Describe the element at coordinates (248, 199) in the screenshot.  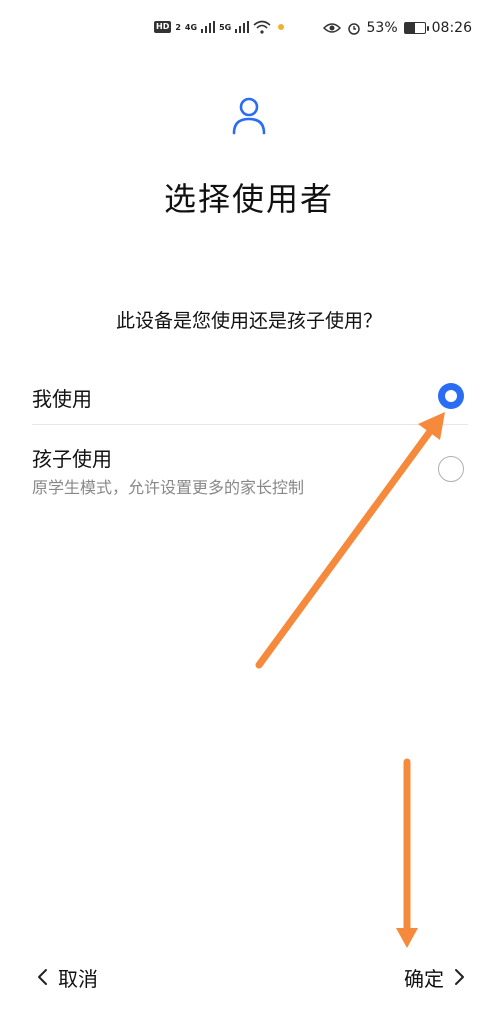
I see `page-title: 选择使用者` at that location.